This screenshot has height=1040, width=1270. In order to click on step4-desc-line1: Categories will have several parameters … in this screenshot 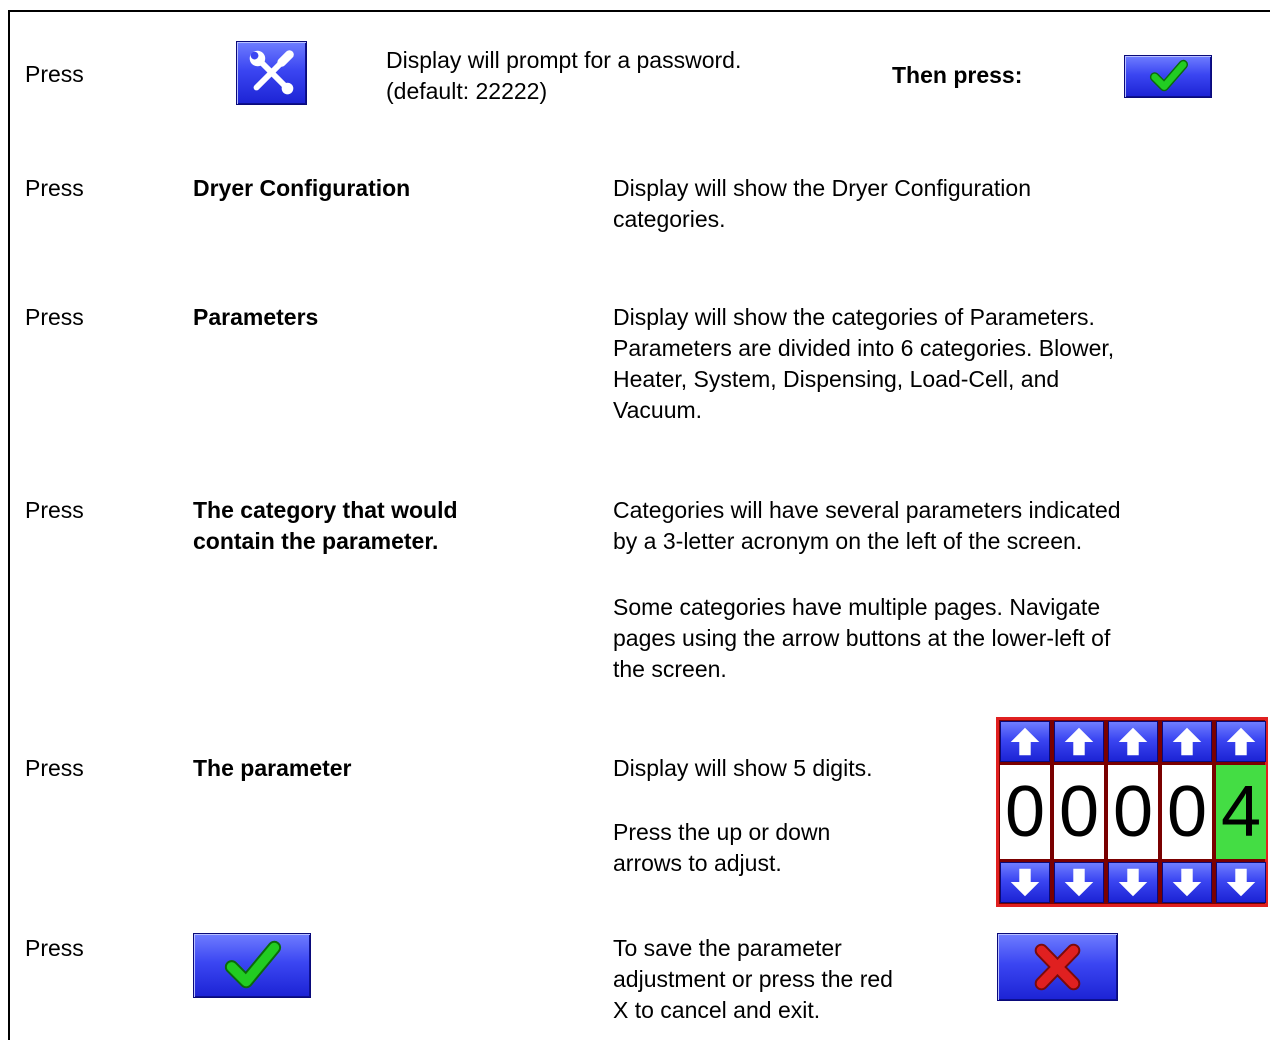, I will do `click(867, 510)`.